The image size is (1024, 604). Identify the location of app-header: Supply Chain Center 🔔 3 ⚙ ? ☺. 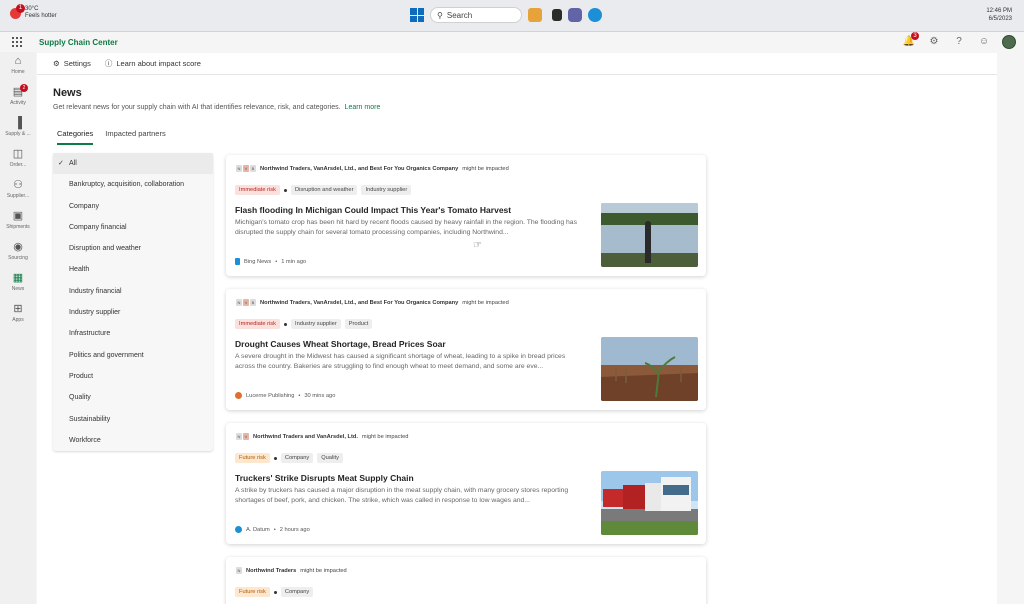
(512, 42).